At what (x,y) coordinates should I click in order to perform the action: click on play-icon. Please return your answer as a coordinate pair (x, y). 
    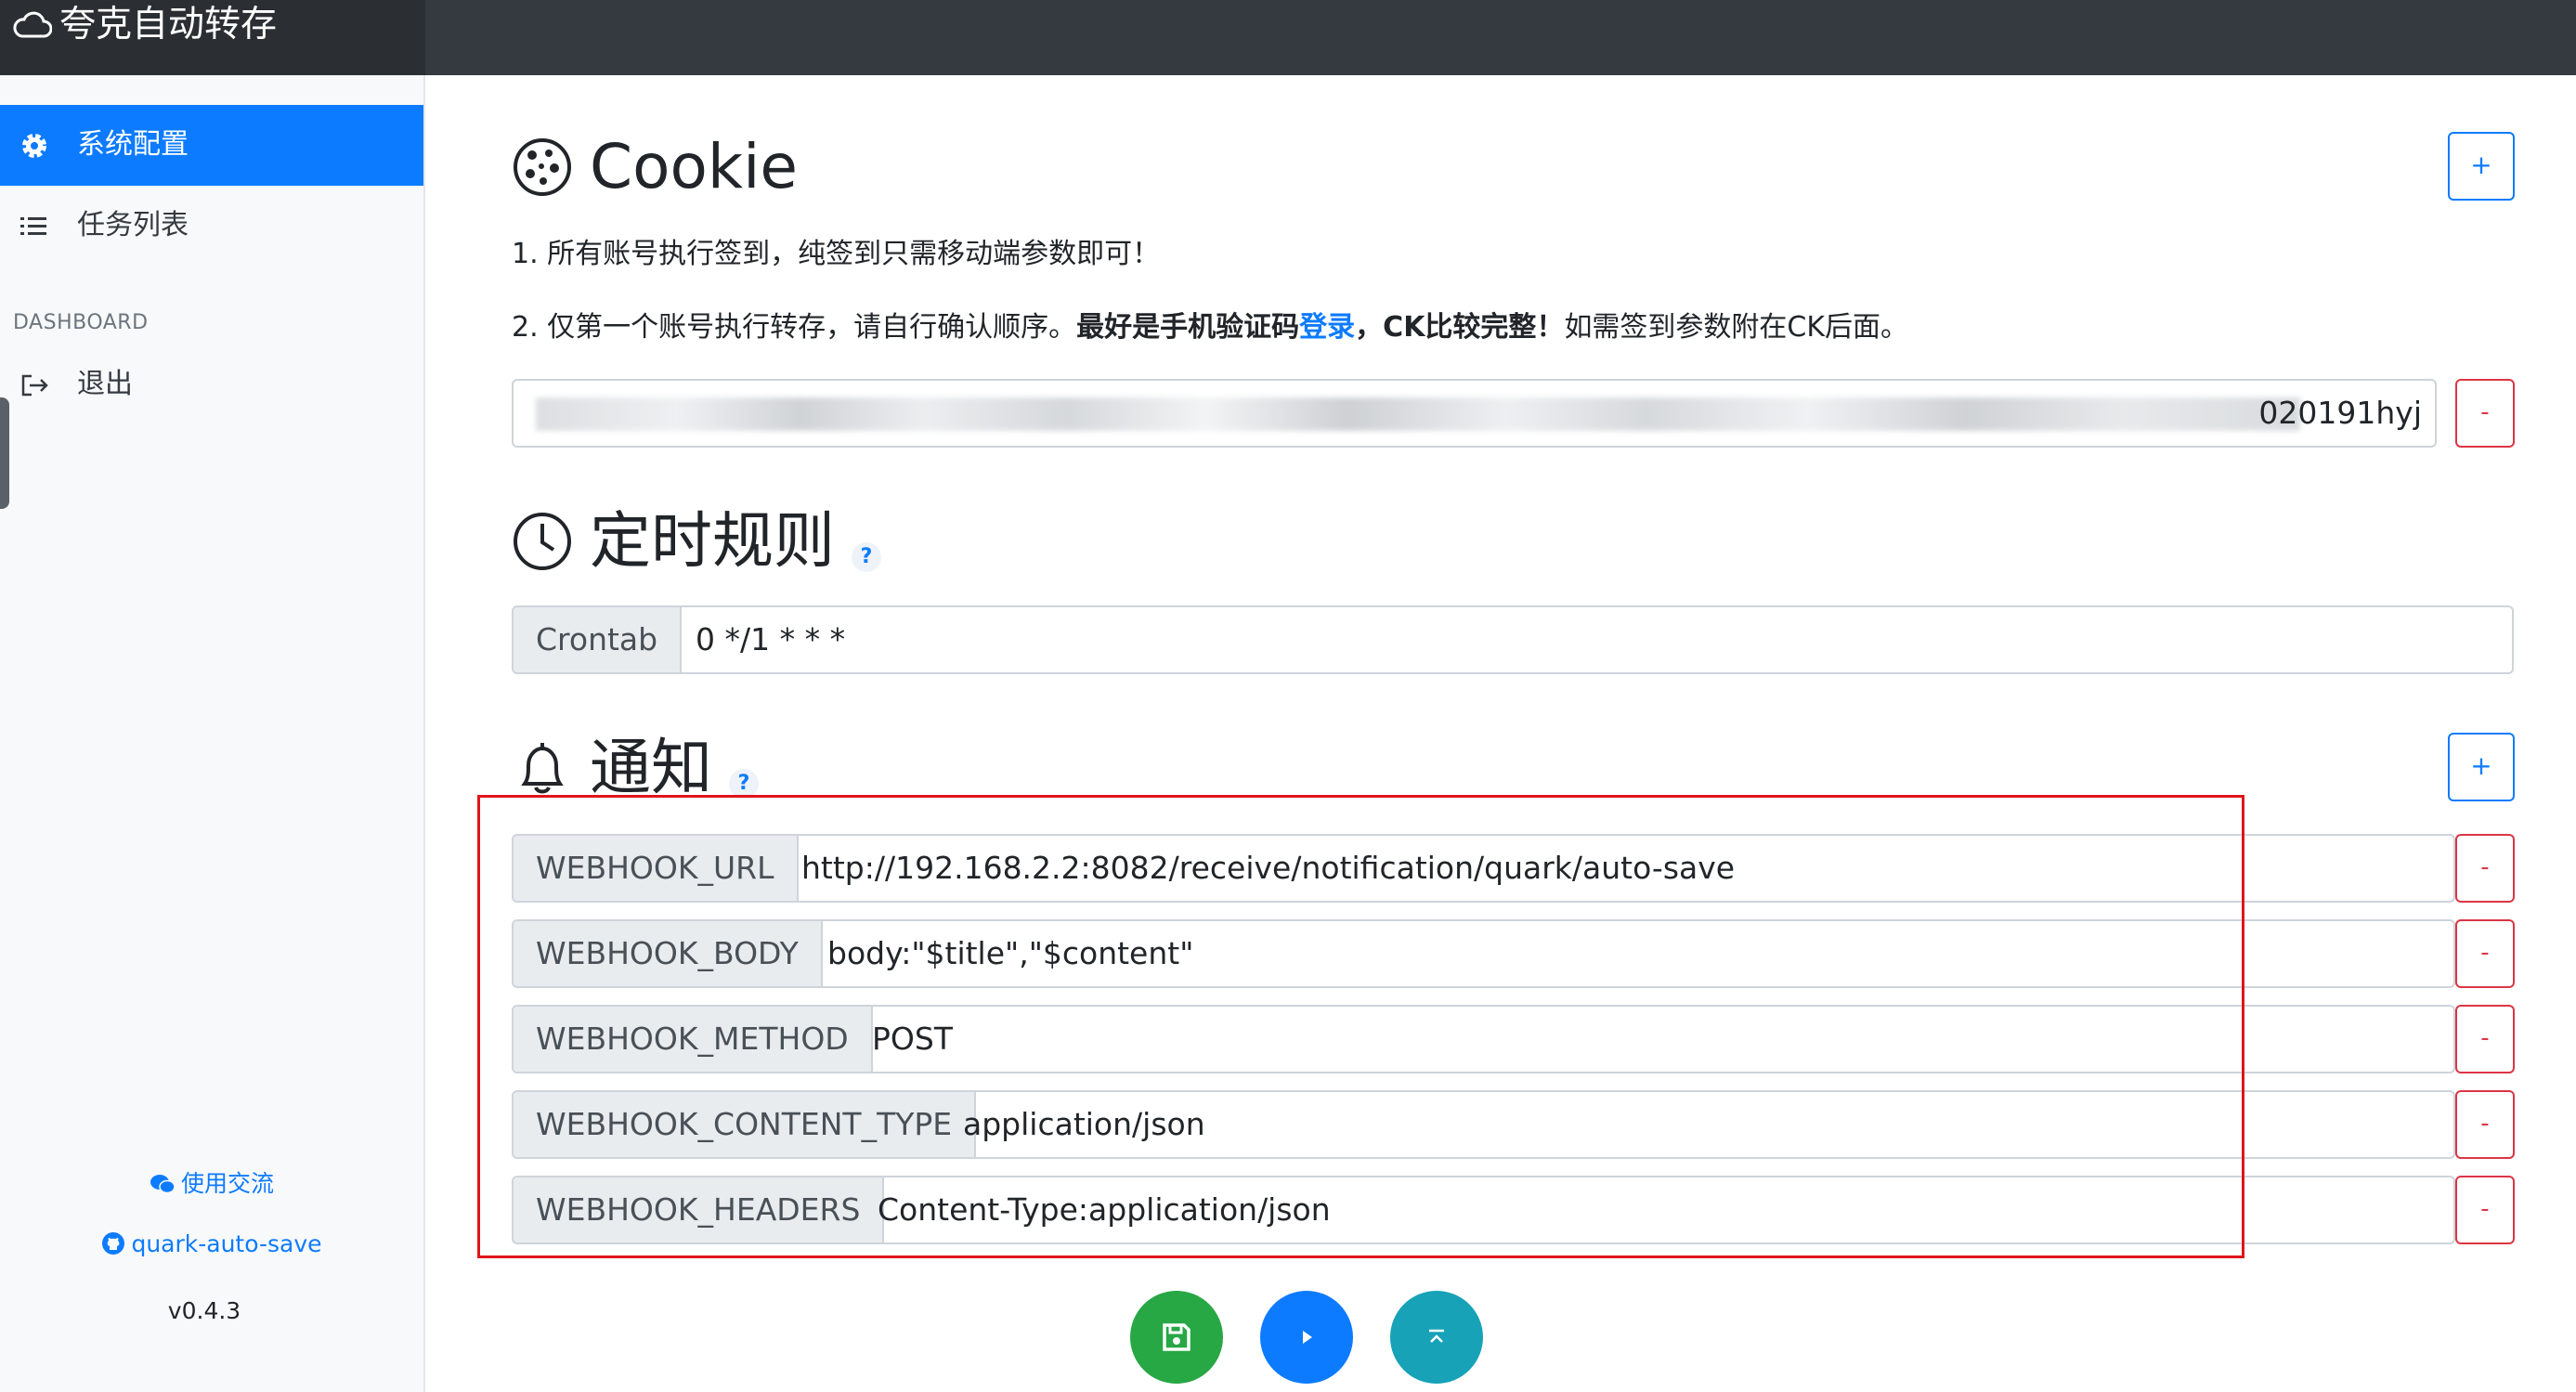
    Looking at the image, I should click on (1307, 1338).